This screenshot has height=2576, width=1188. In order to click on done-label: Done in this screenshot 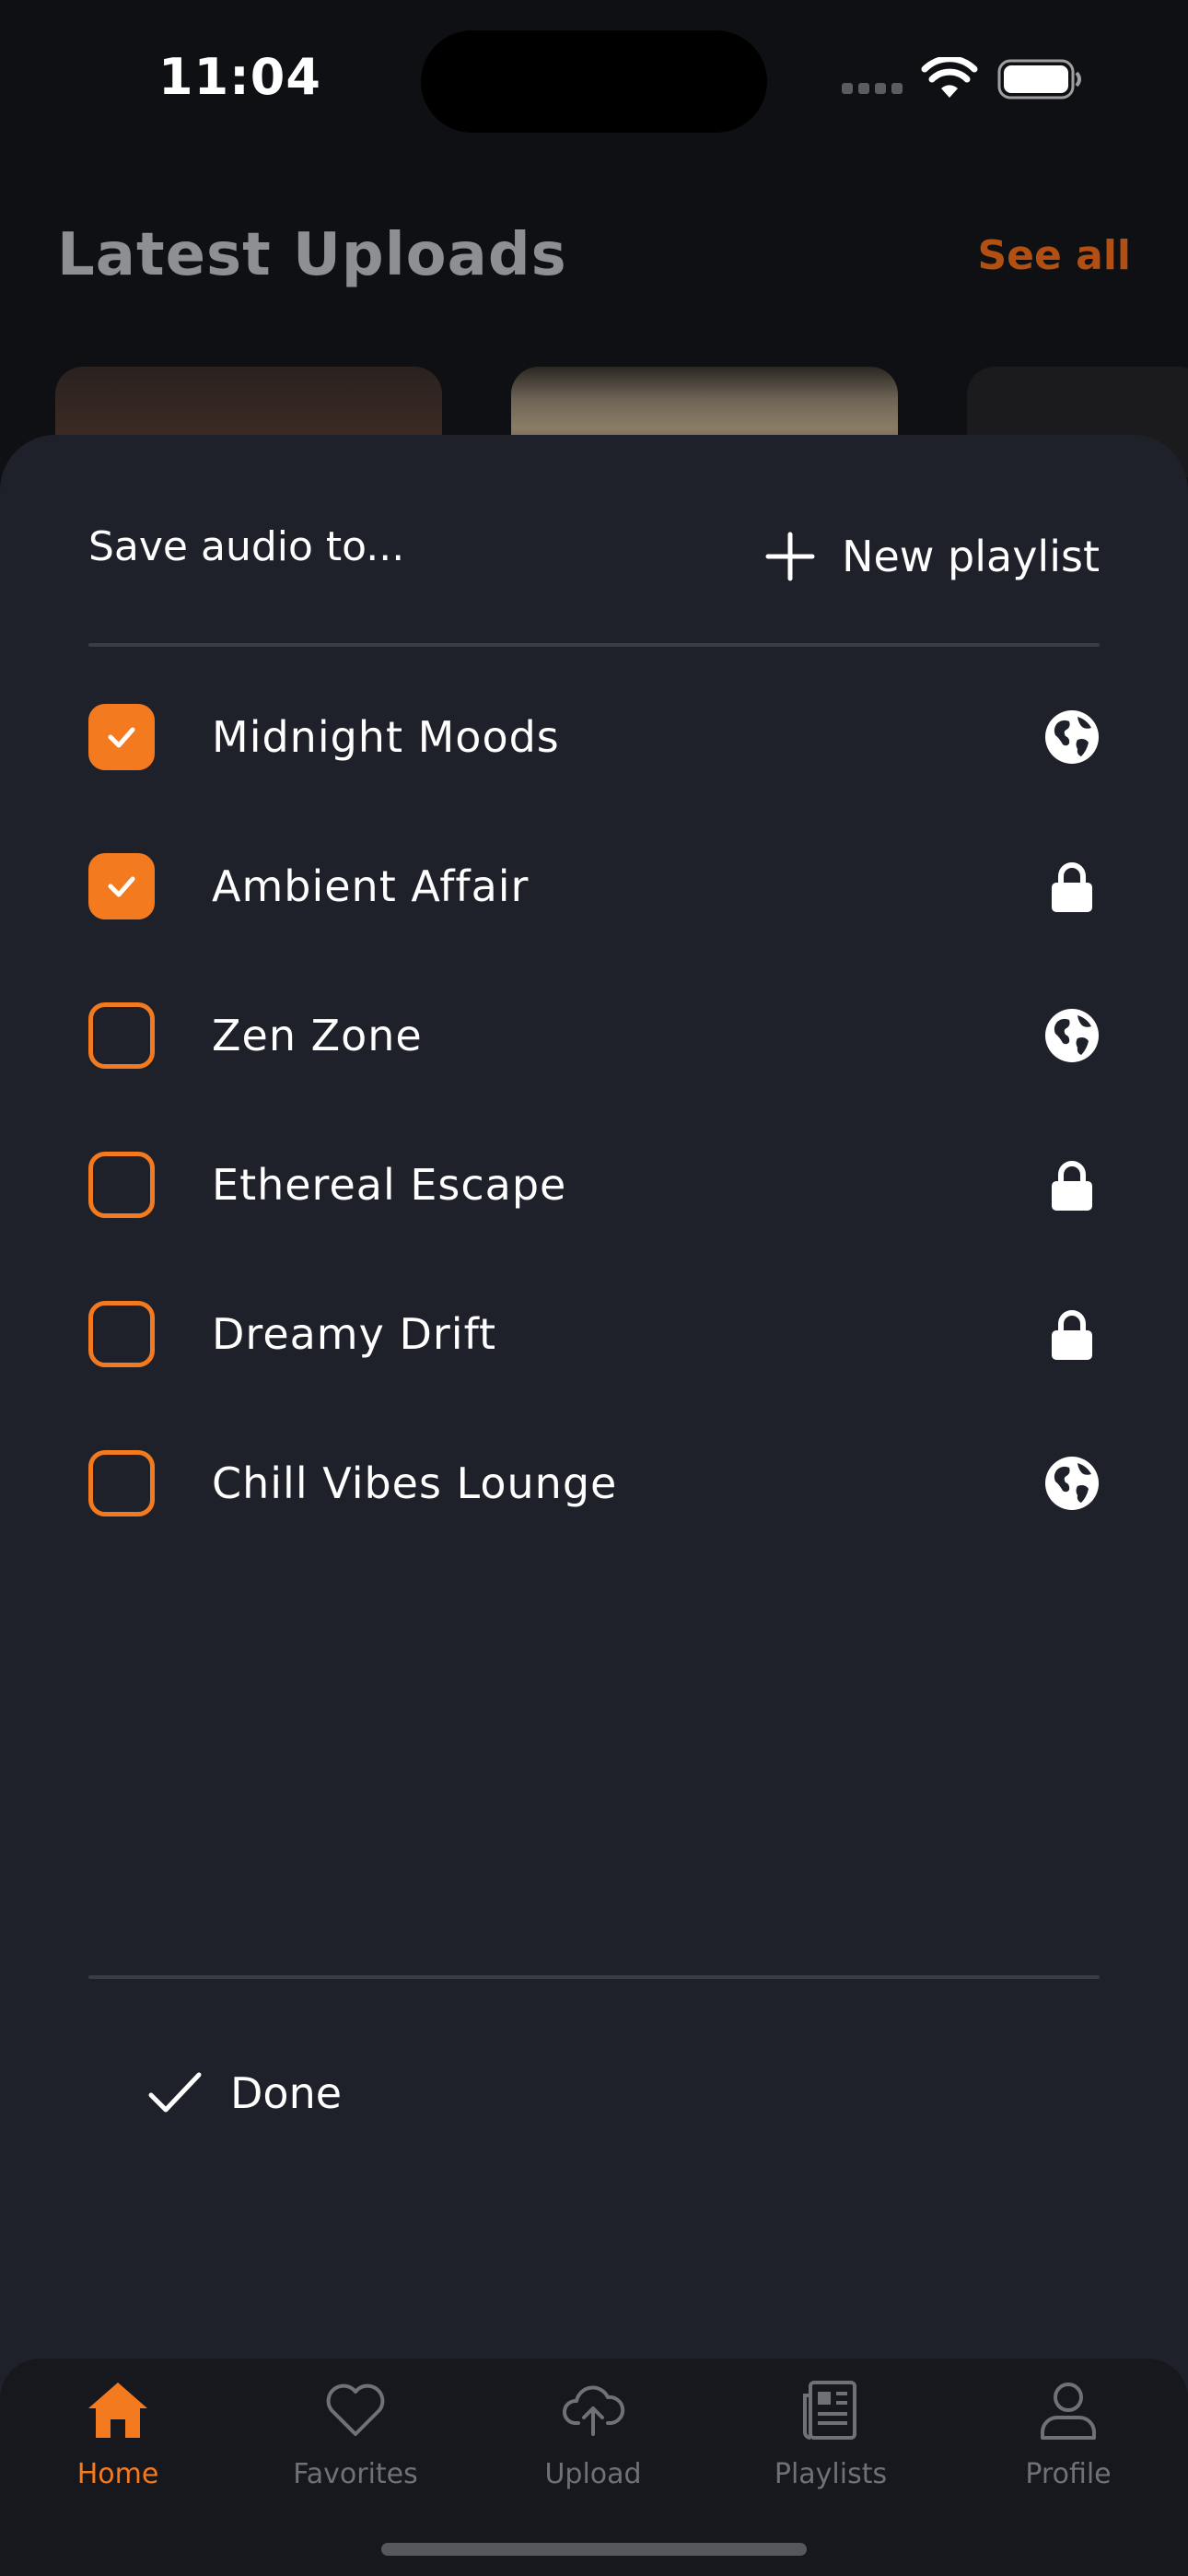, I will do `click(286, 2093)`.